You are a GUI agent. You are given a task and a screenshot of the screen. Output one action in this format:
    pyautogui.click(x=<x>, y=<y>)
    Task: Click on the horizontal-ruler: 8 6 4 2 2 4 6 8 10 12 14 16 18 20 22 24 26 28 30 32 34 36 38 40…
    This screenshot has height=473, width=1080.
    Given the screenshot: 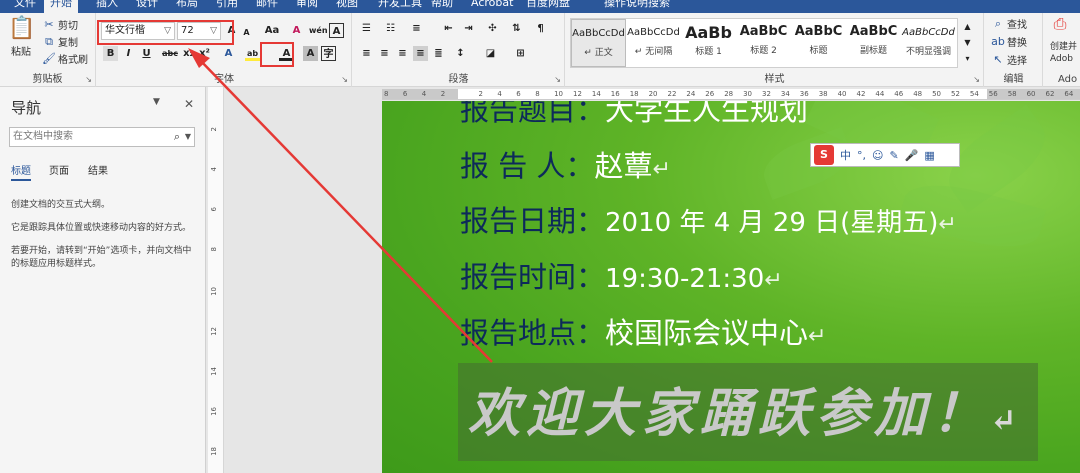 What is the action you would take?
    pyautogui.click(x=731, y=94)
    